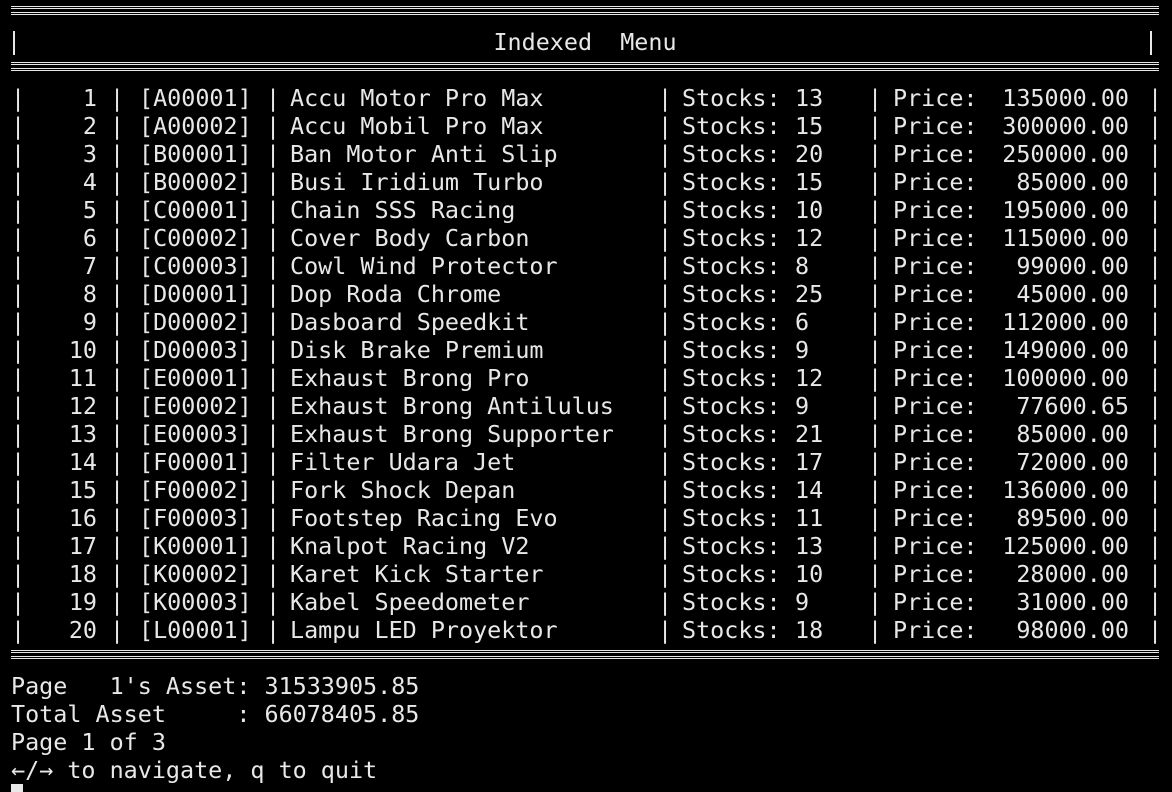 The image size is (1172, 792). What do you see at coordinates (417, 574) in the screenshot?
I see `item-name: Karet Kick Starter` at bounding box center [417, 574].